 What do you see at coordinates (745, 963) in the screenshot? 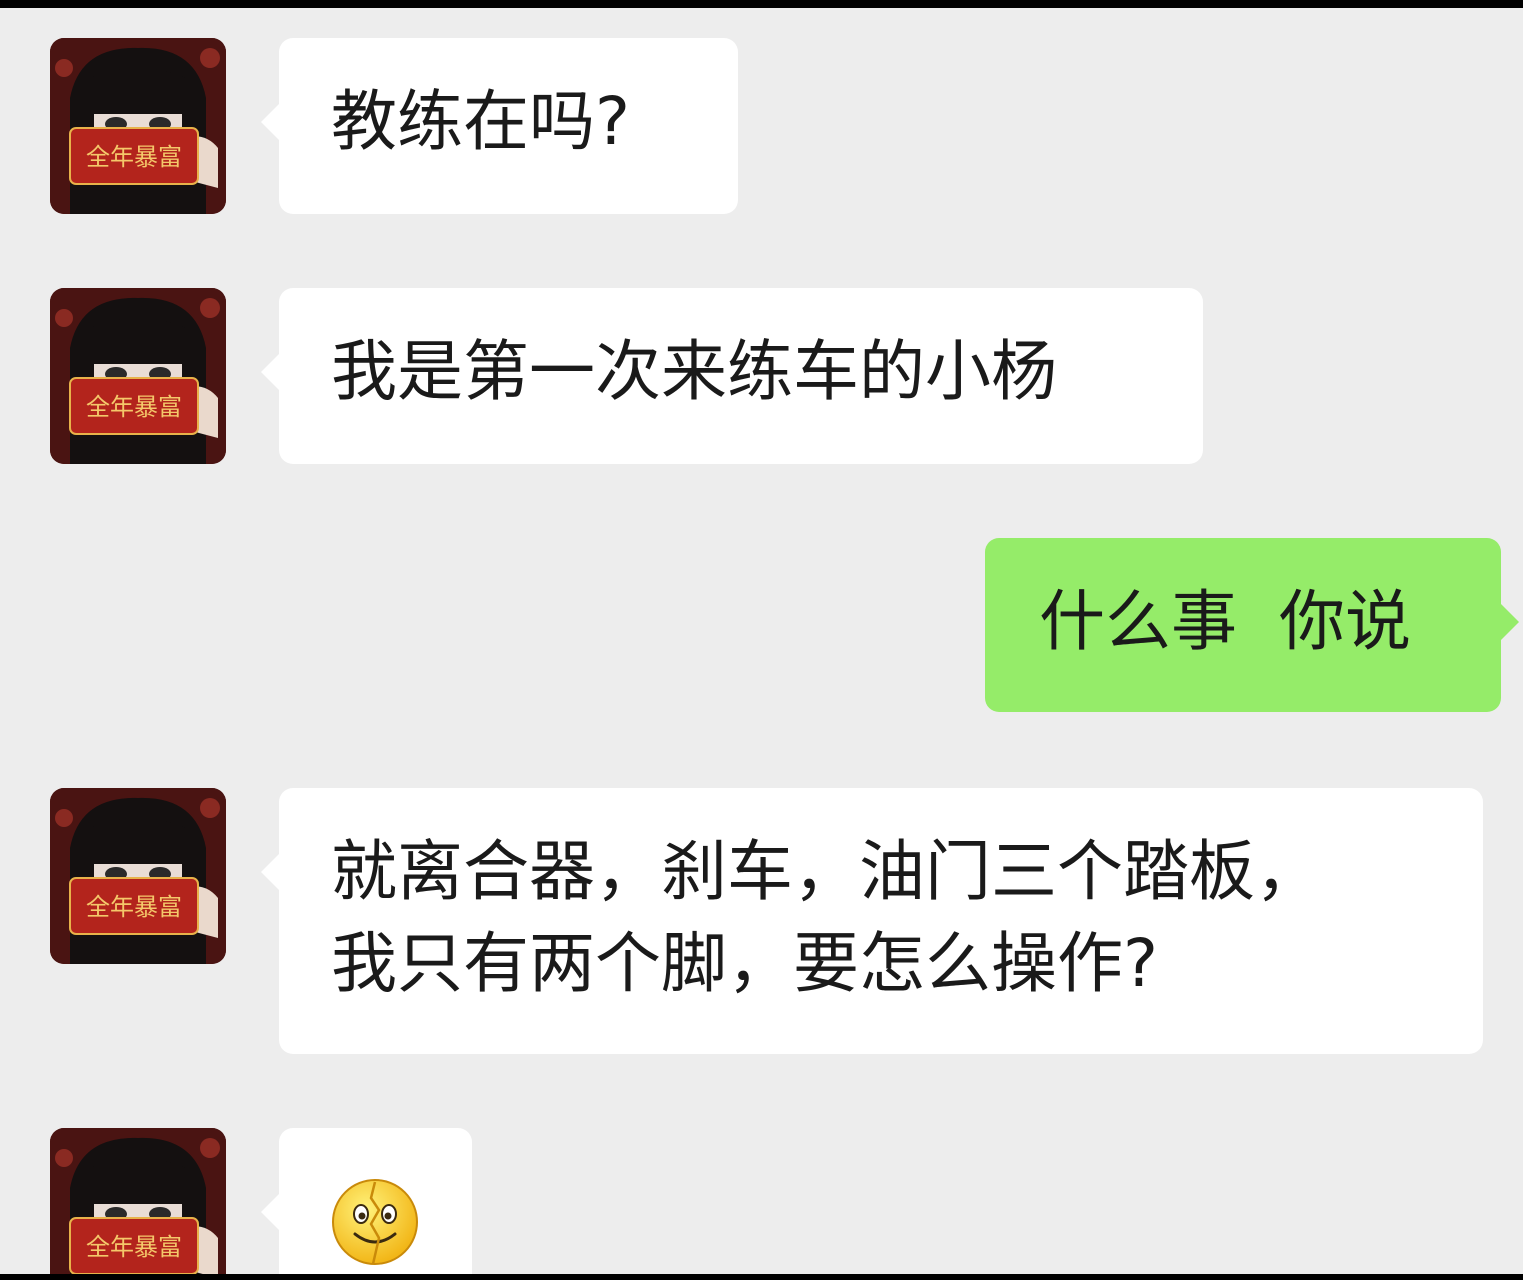
I see `message-text-line-2: 我只有两个脚，要怎么操作?` at bounding box center [745, 963].